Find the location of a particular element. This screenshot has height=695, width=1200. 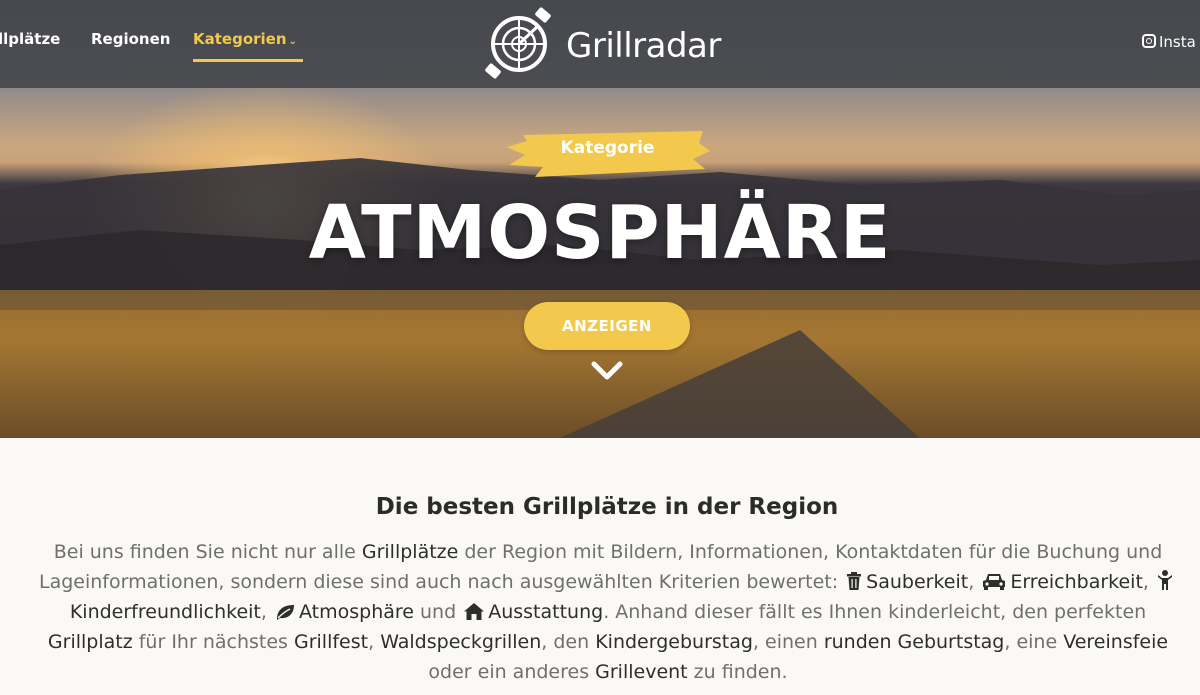

home-icon is located at coordinates (474, 611).